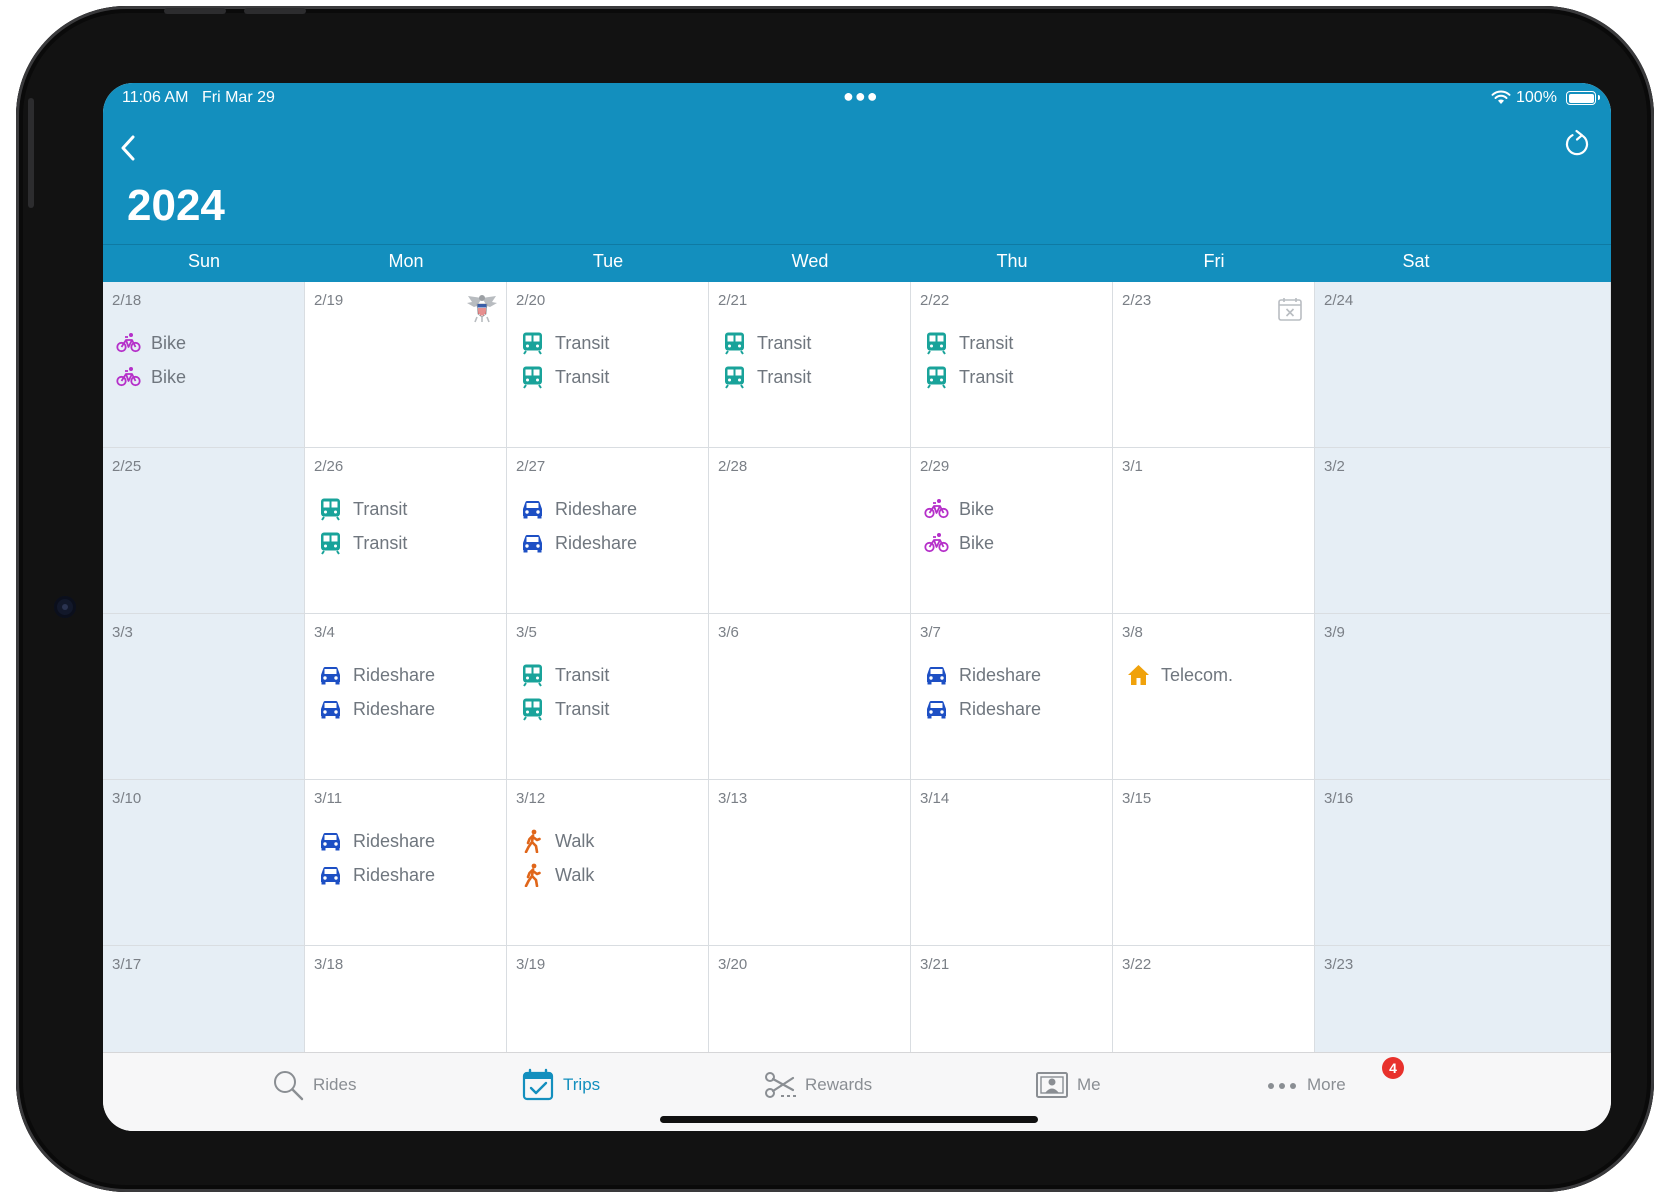 This screenshot has width=1676, height=1200. Describe the element at coordinates (204, 697) in the screenshot. I see `calendar-day-cell: 3/3` at that location.